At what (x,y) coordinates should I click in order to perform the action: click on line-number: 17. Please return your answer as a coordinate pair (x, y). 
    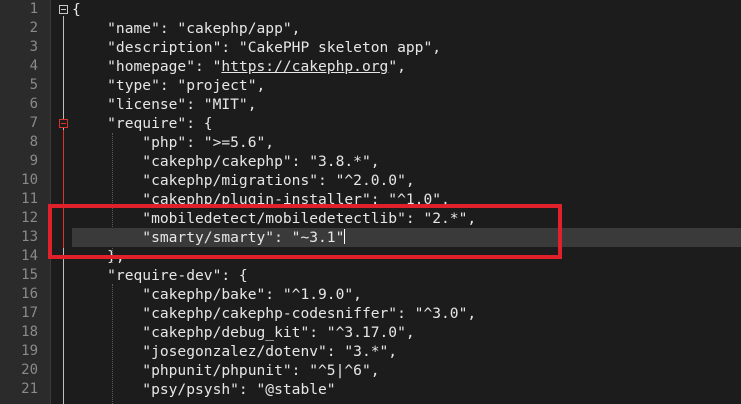
    Looking at the image, I should click on (29, 313).